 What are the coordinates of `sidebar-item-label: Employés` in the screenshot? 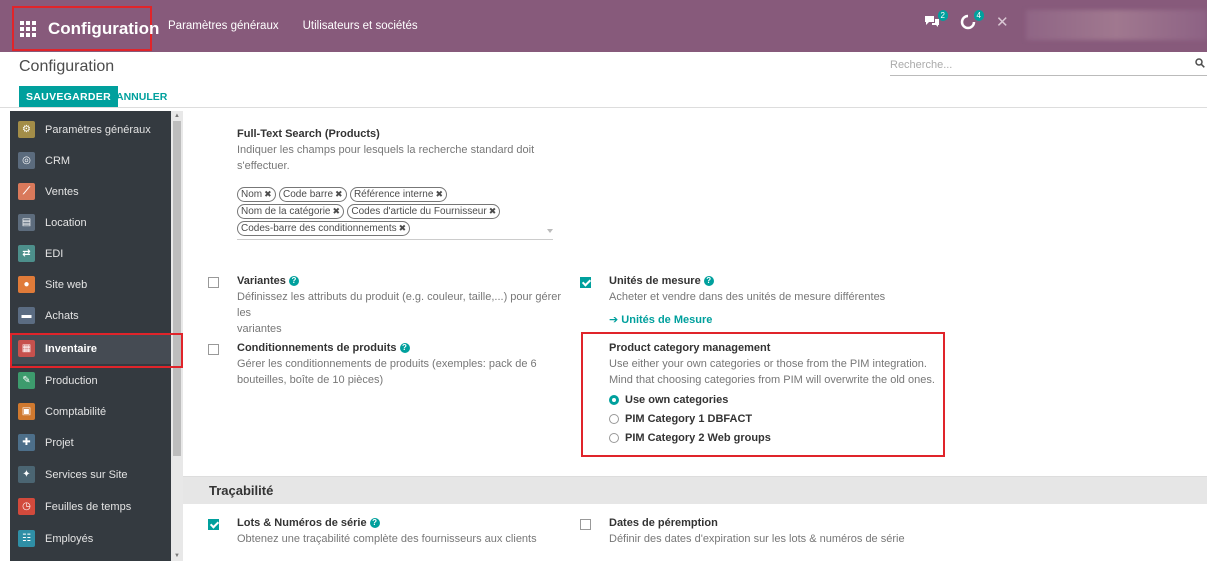 It's located at (69, 538).